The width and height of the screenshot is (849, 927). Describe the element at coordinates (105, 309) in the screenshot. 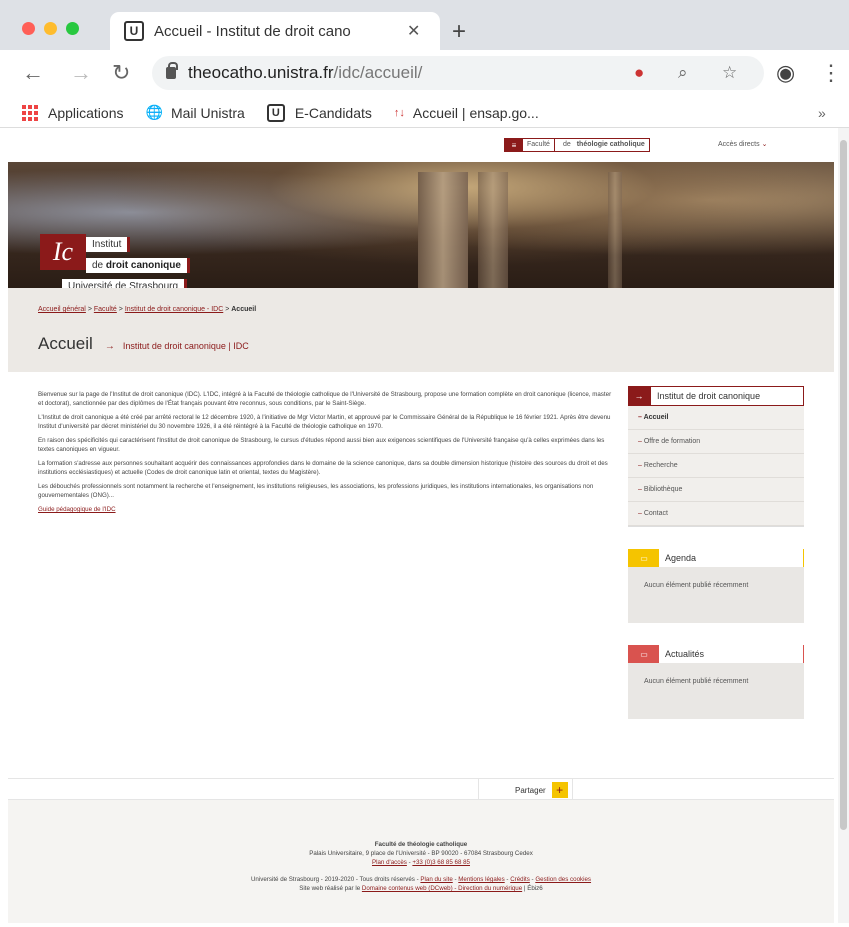

I see `breadcrumb-faculty: Faculté` at that location.